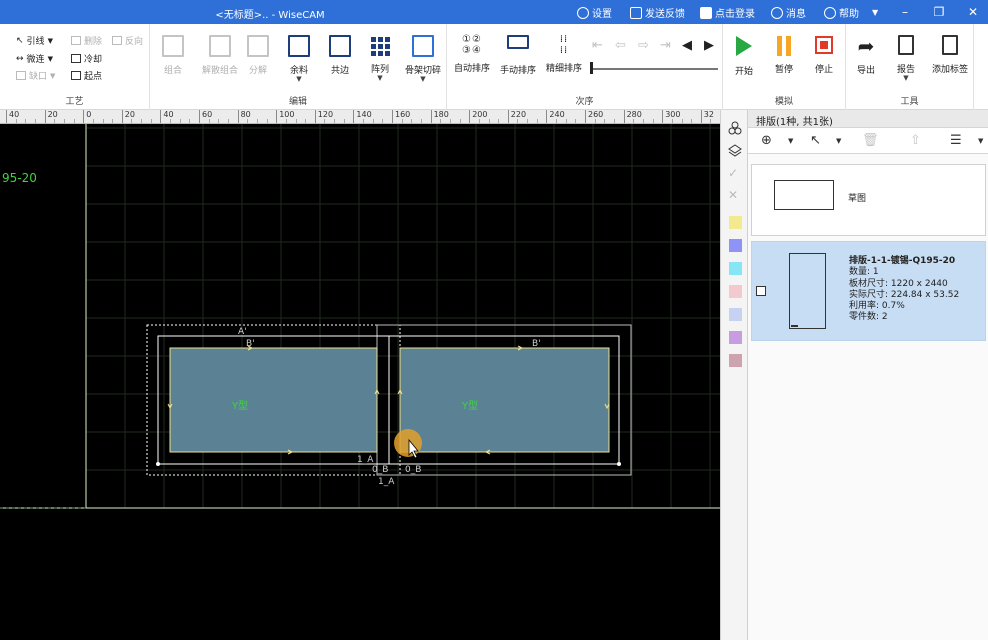  What do you see at coordinates (657, 12) in the screenshot?
I see `feedback-button: 发送反馈` at bounding box center [657, 12].